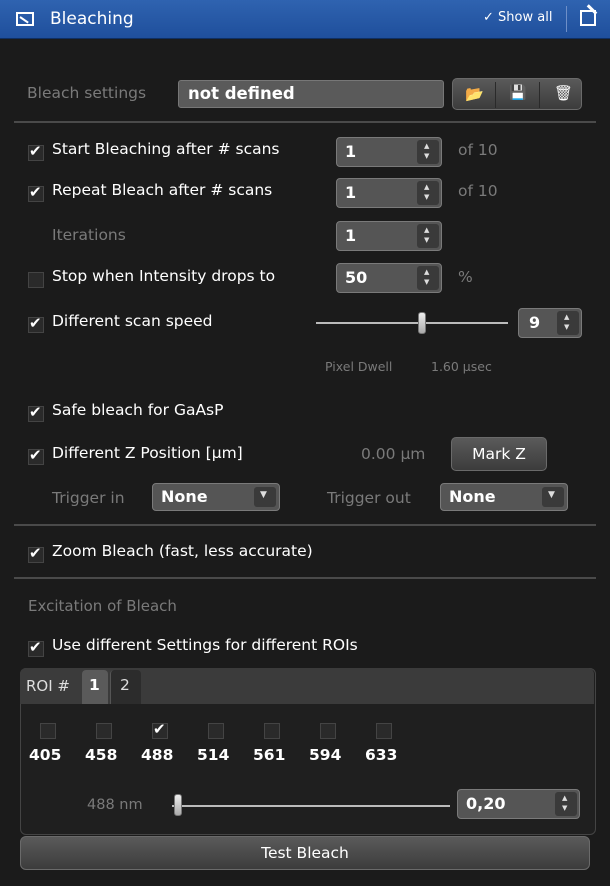 This screenshot has height=886, width=610. I want to click on test-bleach-label: Test Bleach, so click(305, 853).